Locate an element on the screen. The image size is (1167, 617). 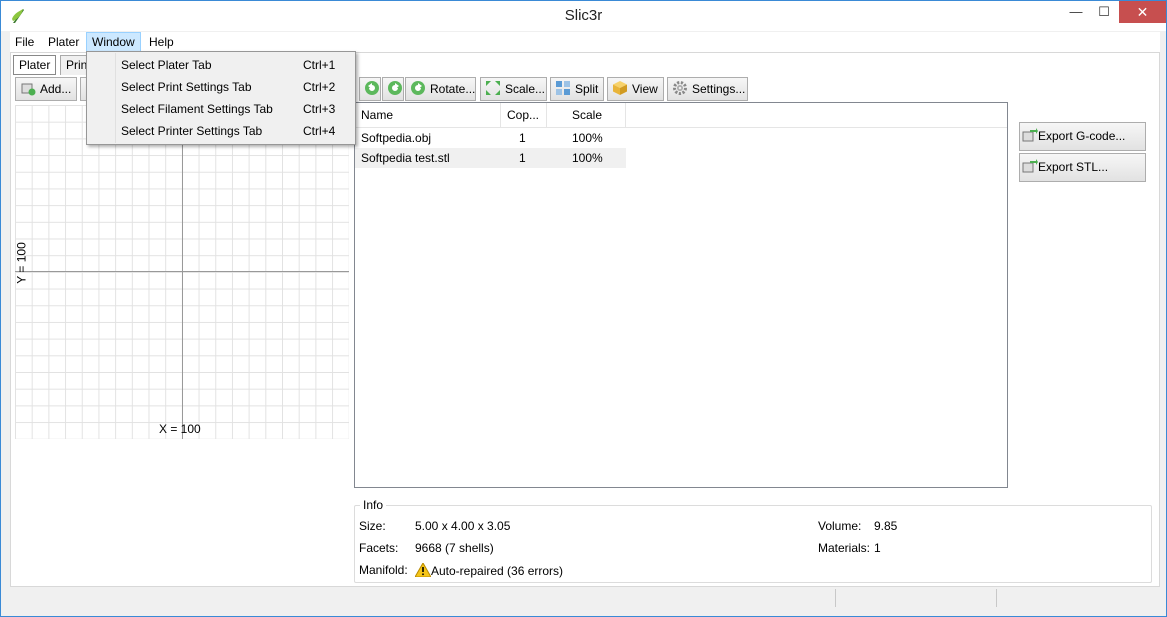
volume-value: 9.85 is located at coordinates (886, 526).